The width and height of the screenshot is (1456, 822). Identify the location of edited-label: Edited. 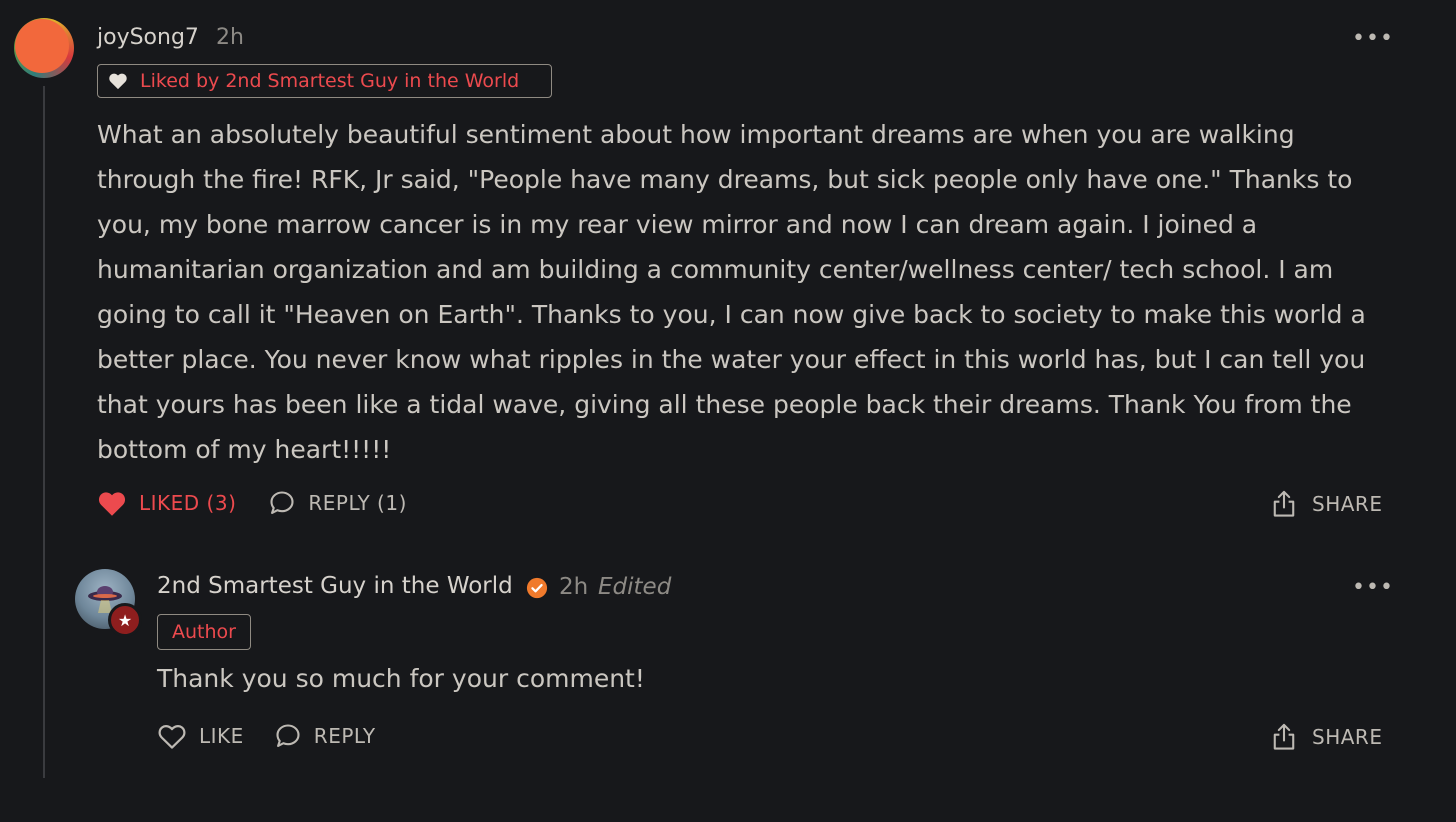
(635, 587).